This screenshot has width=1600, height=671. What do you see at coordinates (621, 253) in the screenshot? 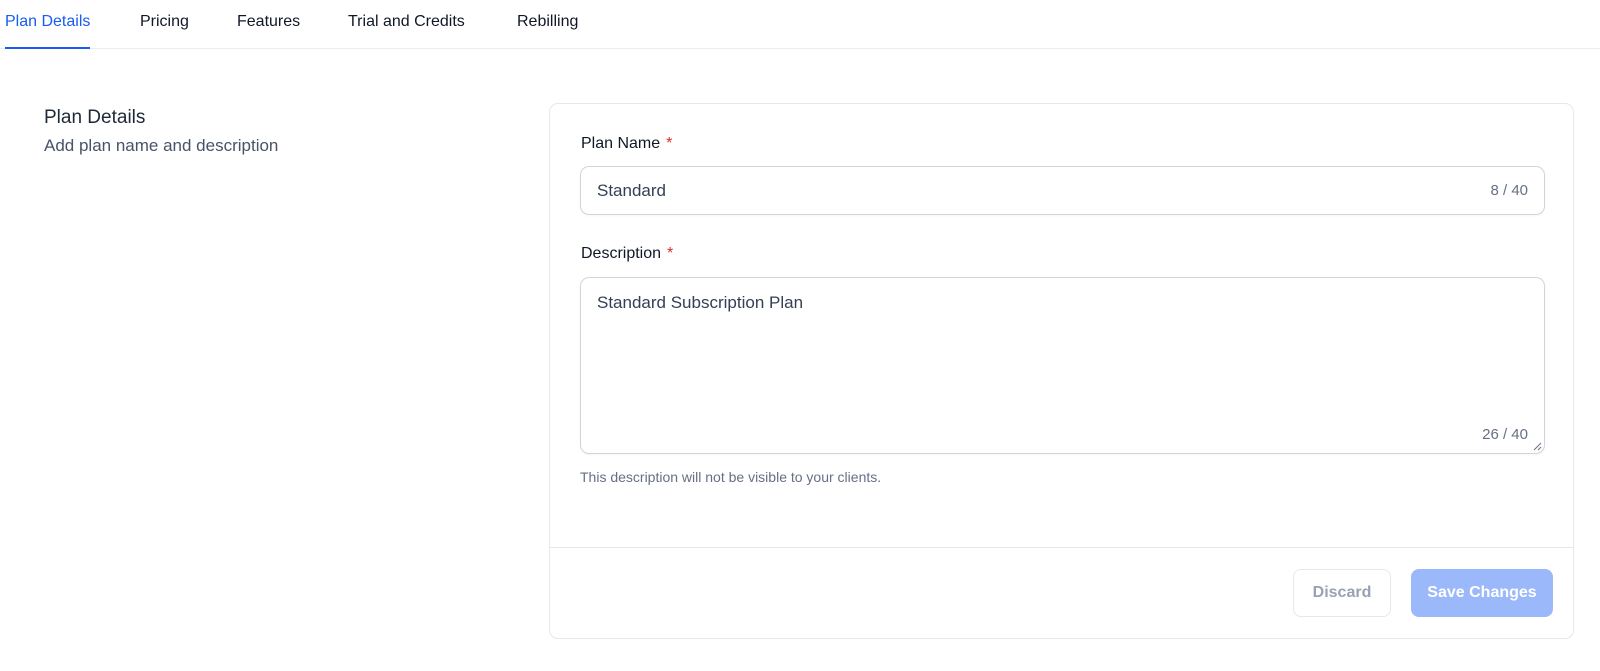
I see `description-label-text: Description` at bounding box center [621, 253].